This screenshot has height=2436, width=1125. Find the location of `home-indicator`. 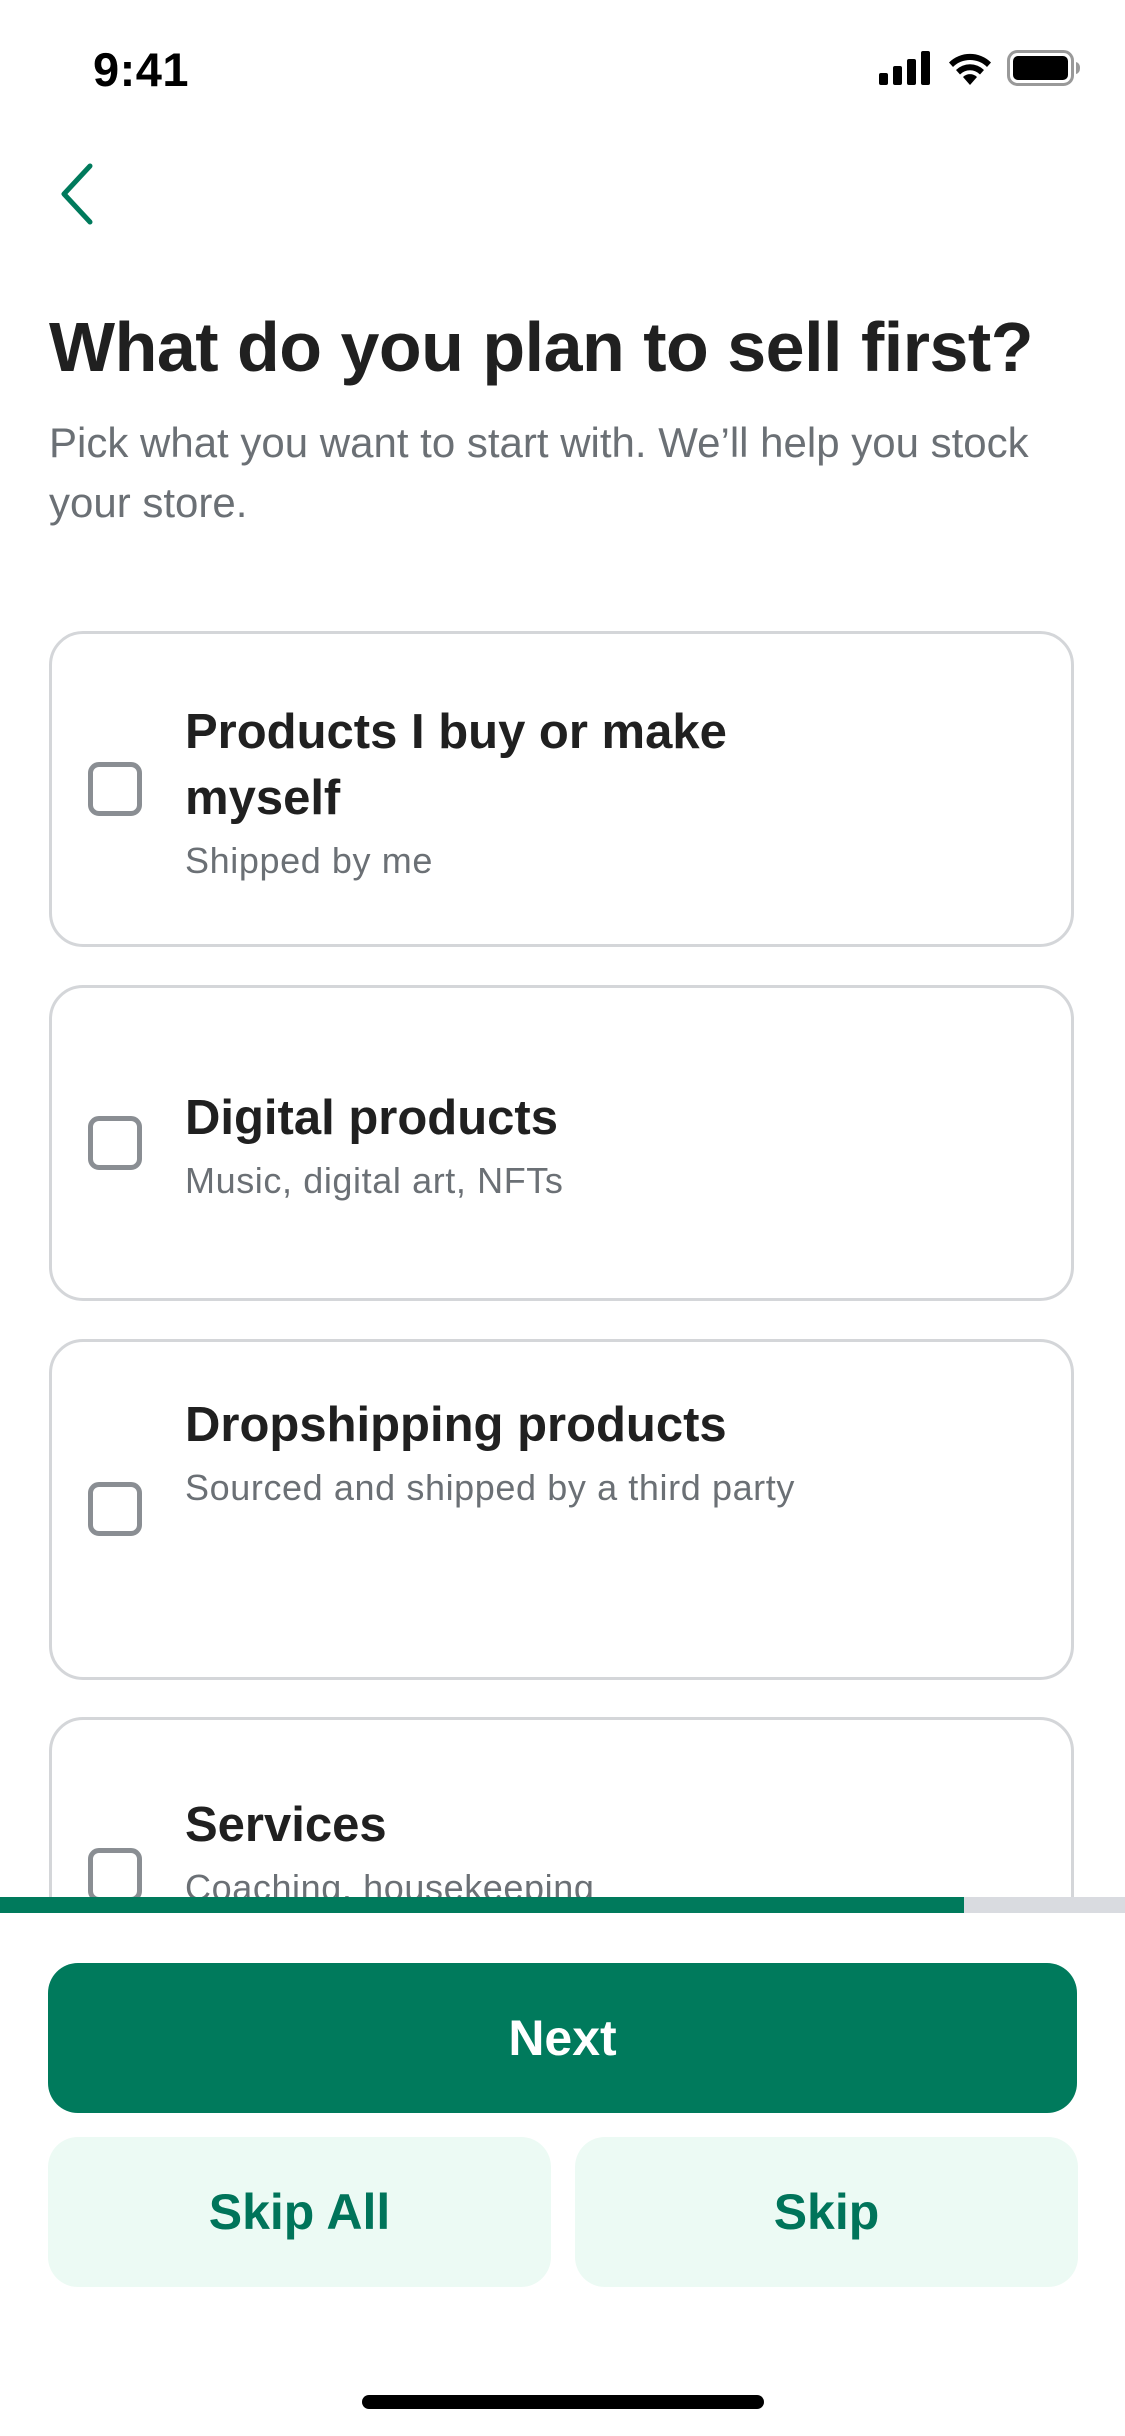

home-indicator is located at coordinates (563, 2402).